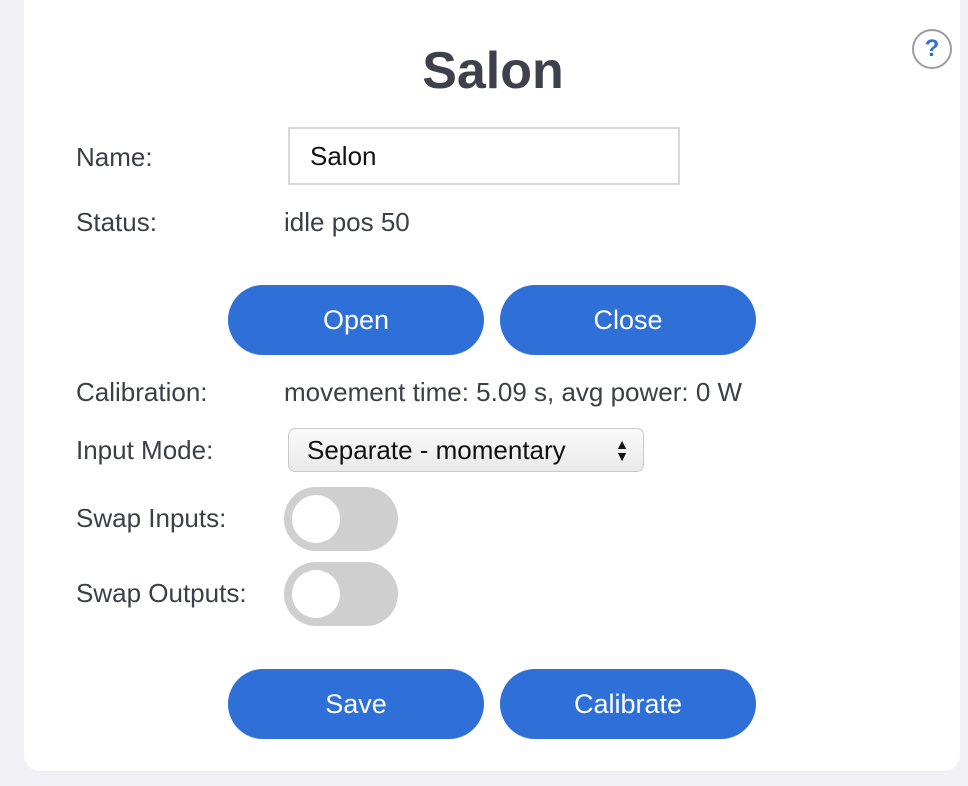 The width and height of the screenshot is (968, 786). What do you see at coordinates (493, 71) in the screenshot?
I see `page-title: Salon` at bounding box center [493, 71].